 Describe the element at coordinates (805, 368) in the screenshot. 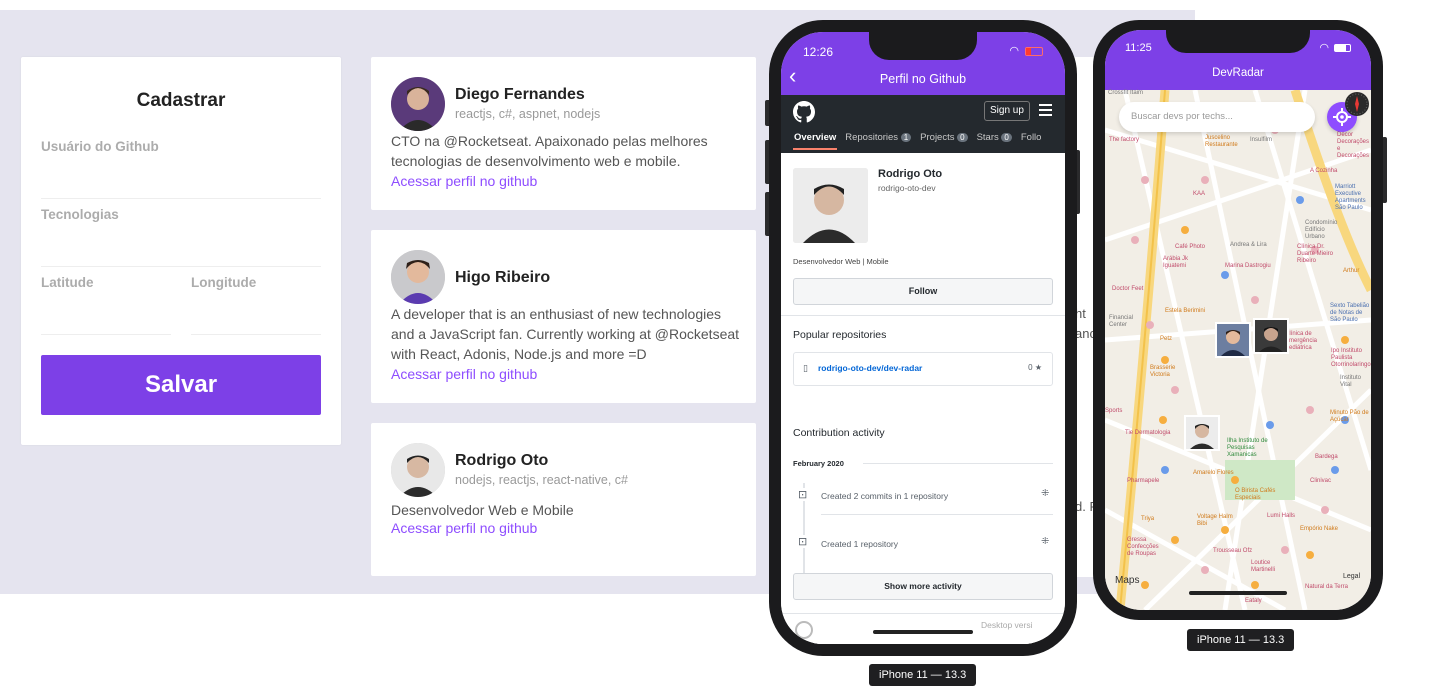

I see `repo-icon: ▯` at that location.